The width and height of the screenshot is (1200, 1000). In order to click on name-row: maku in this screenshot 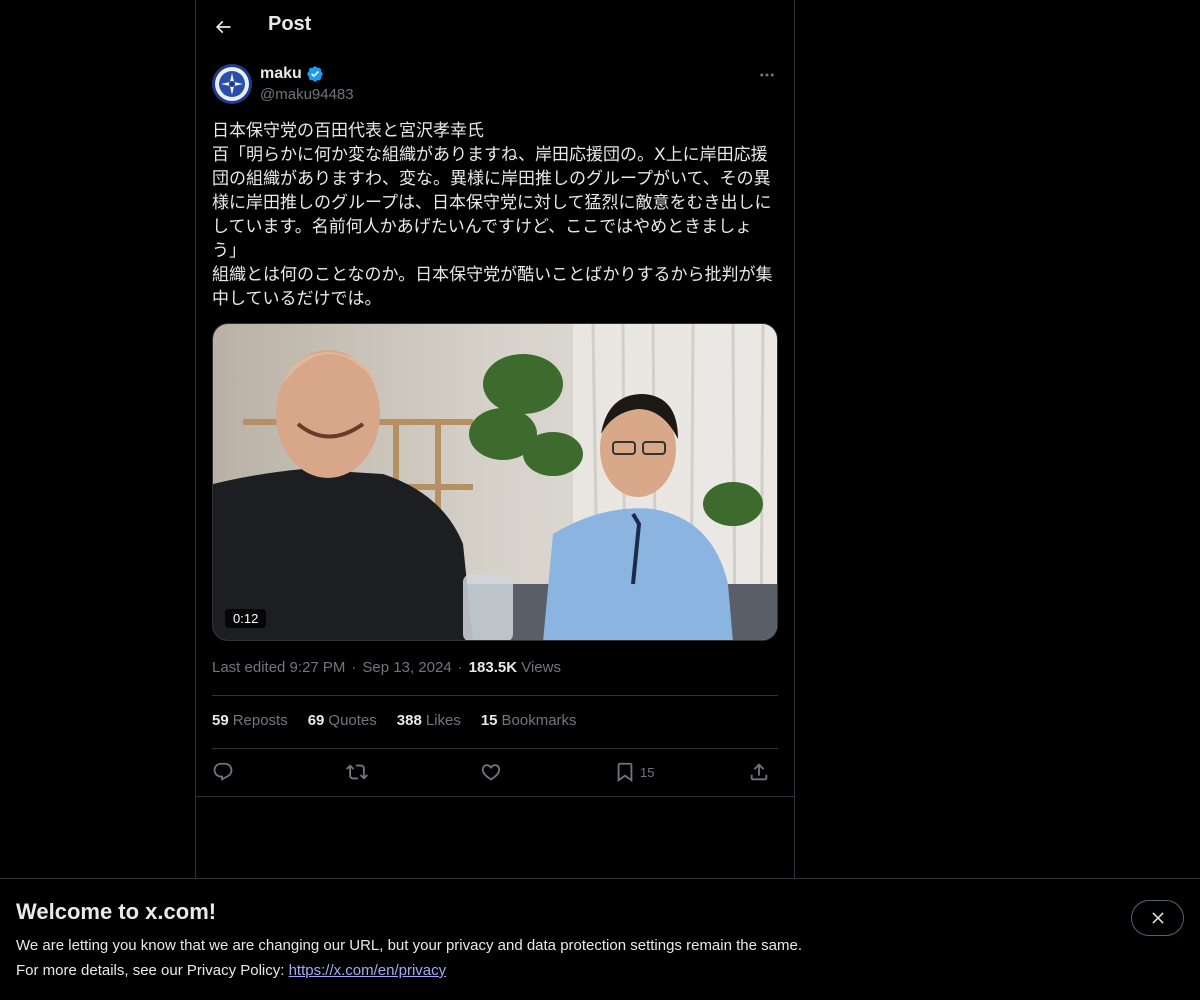, I will do `click(292, 74)`.